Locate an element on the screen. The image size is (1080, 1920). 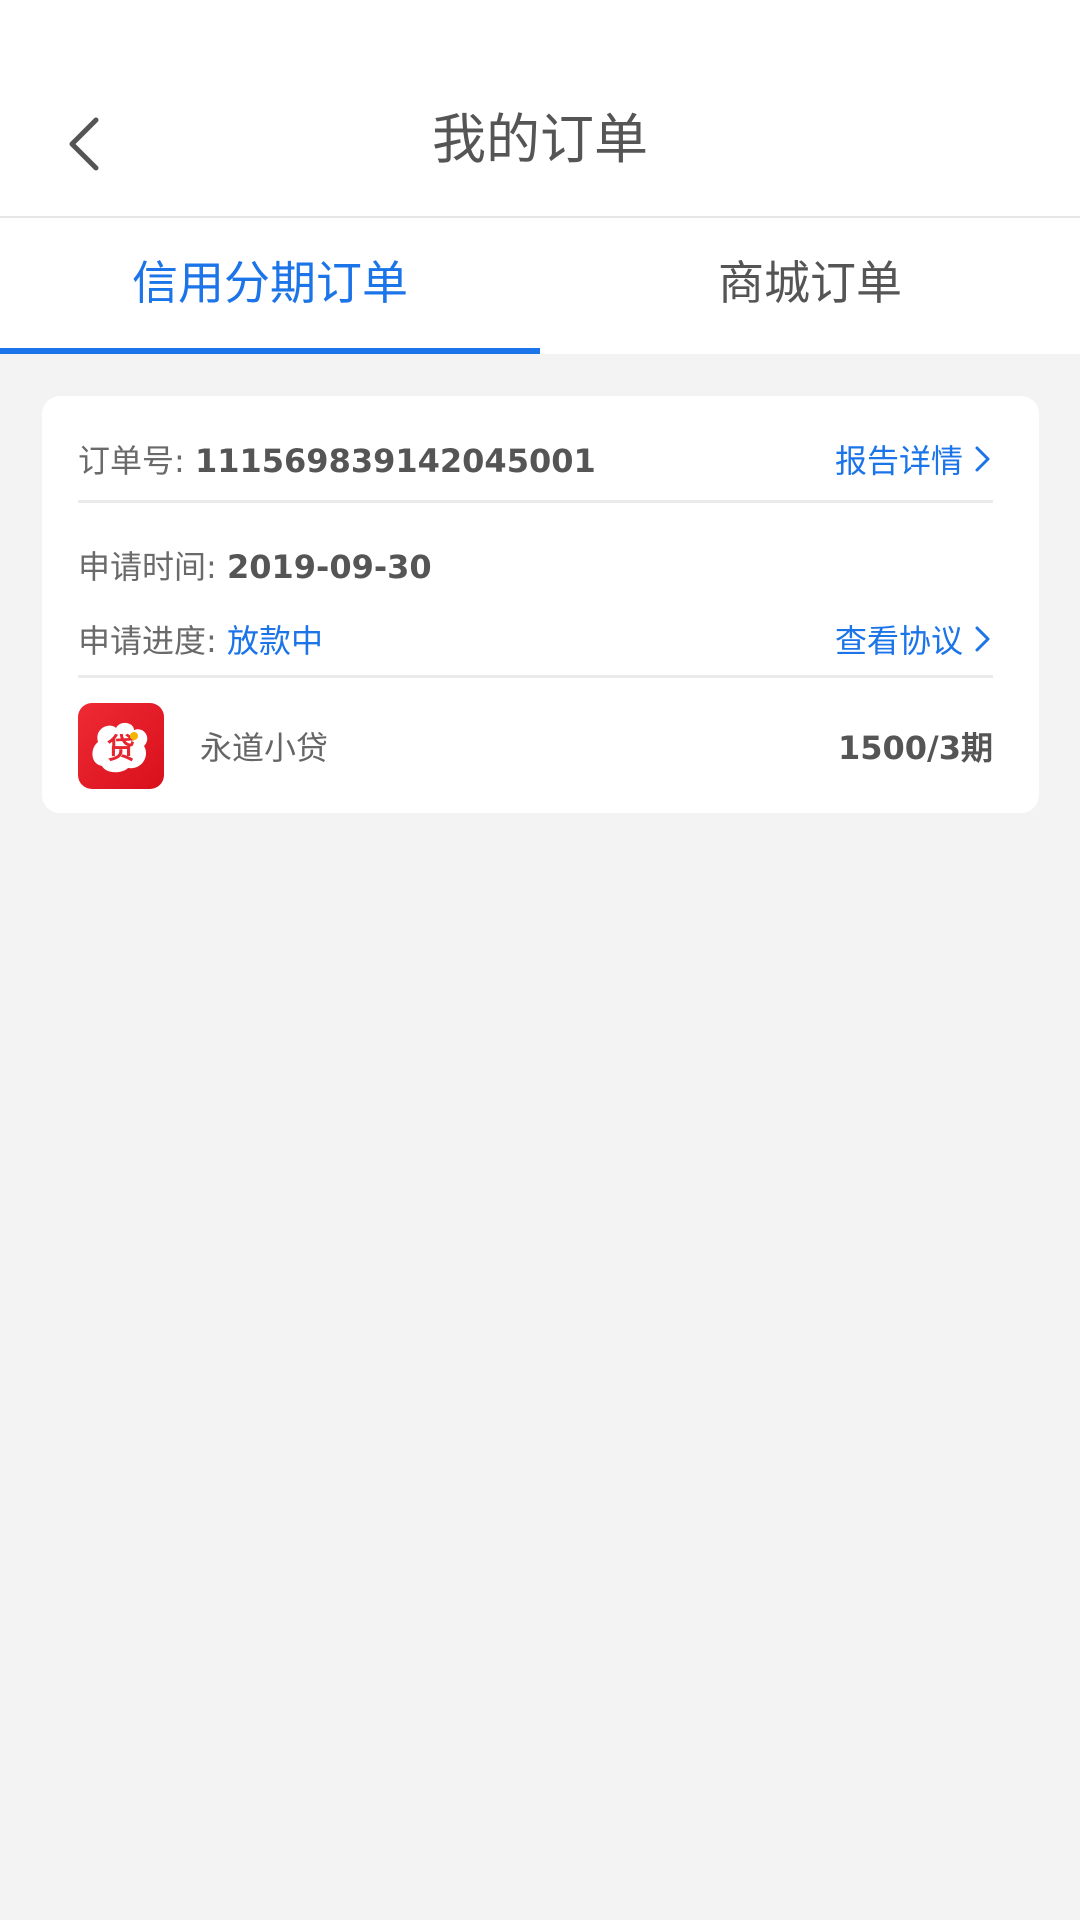
apply-progress-row: 申请进度: 放款中 查看协议 is located at coordinates (535, 639).